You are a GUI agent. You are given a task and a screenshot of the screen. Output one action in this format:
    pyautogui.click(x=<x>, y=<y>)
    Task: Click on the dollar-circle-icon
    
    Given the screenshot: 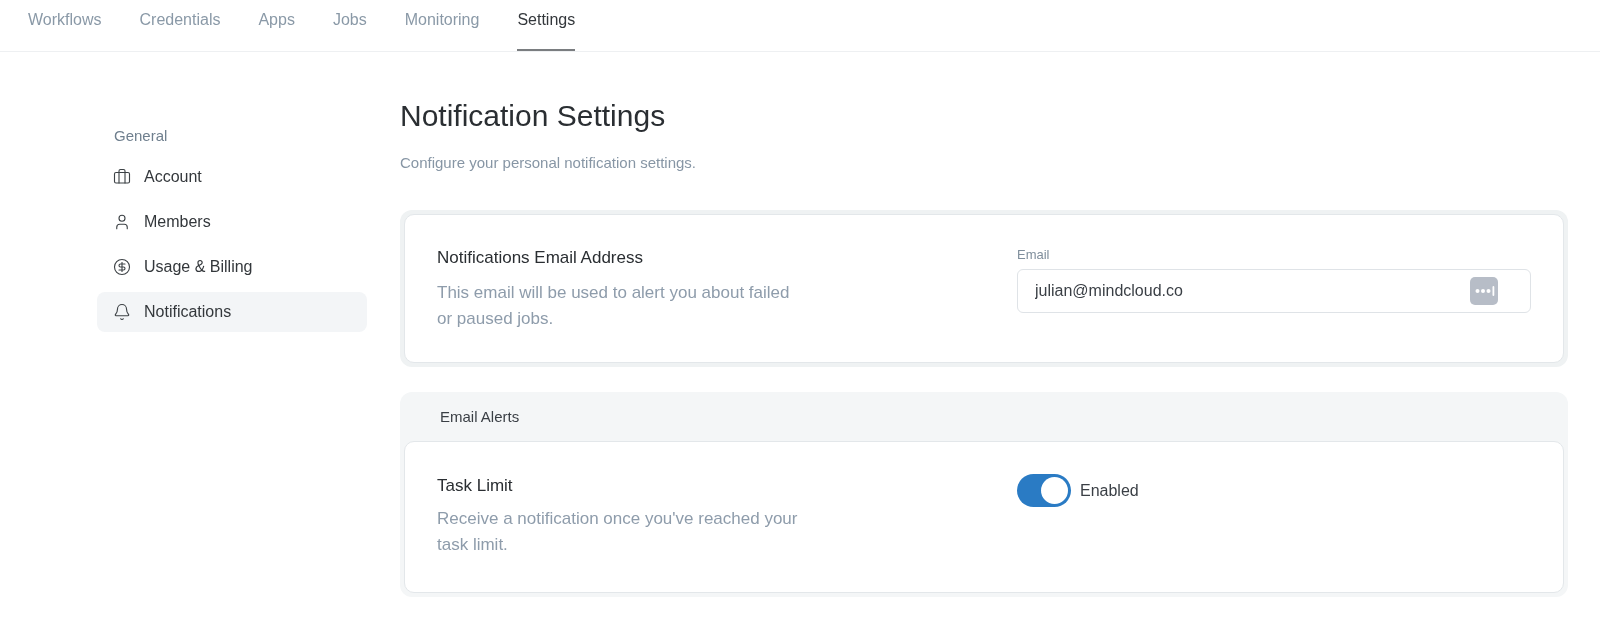 What is the action you would take?
    pyautogui.click(x=122, y=267)
    